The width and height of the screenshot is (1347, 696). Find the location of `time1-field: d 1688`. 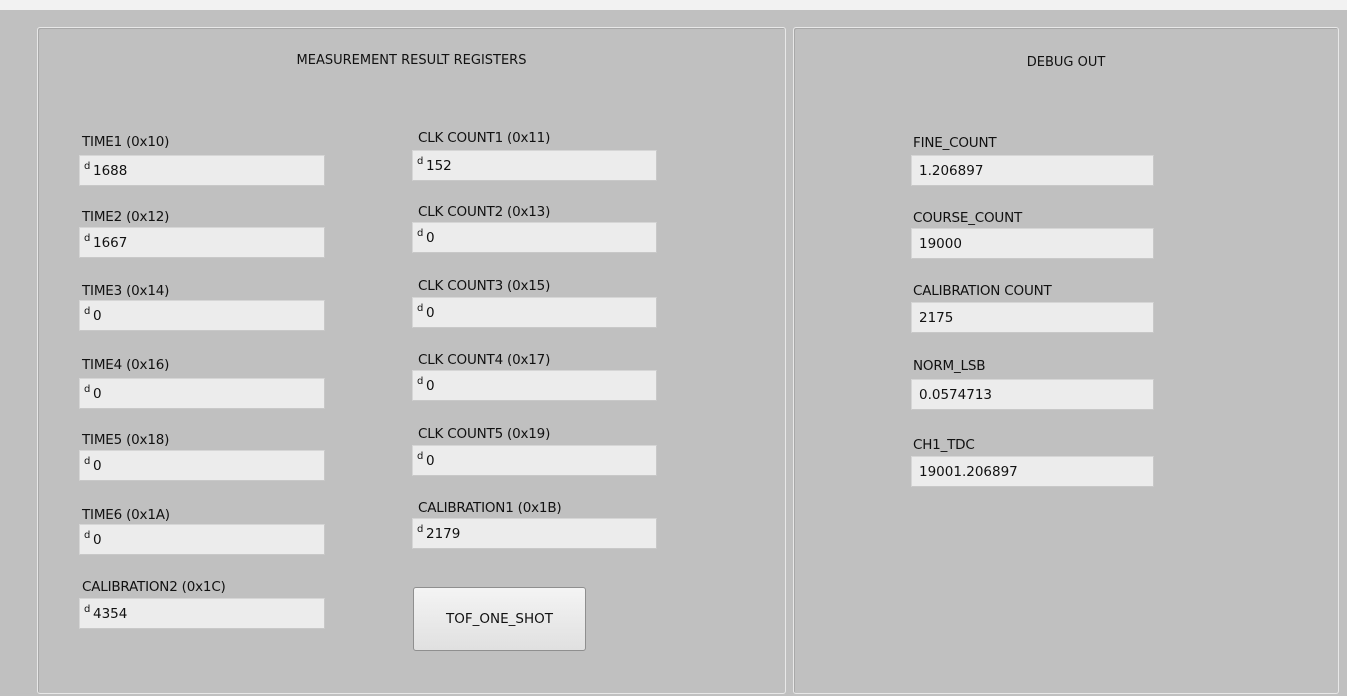

time1-field: d 1688 is located at coordinates (202, 170).